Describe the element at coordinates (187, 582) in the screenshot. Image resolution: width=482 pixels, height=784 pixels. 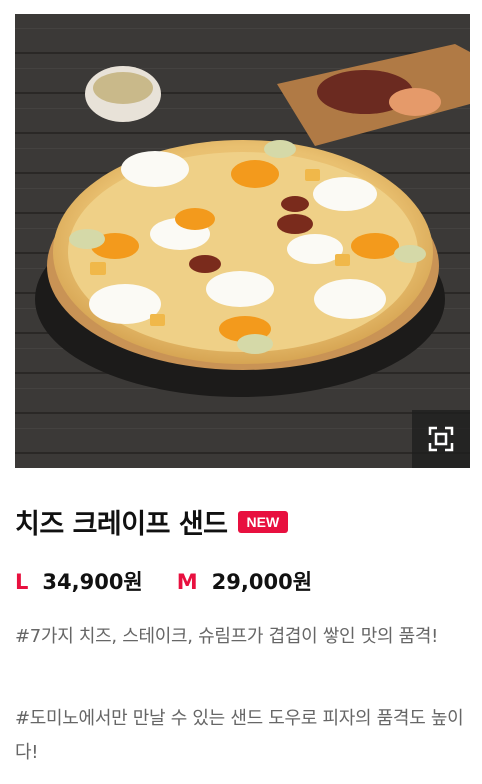
I see `size-label-m: M` at that location.